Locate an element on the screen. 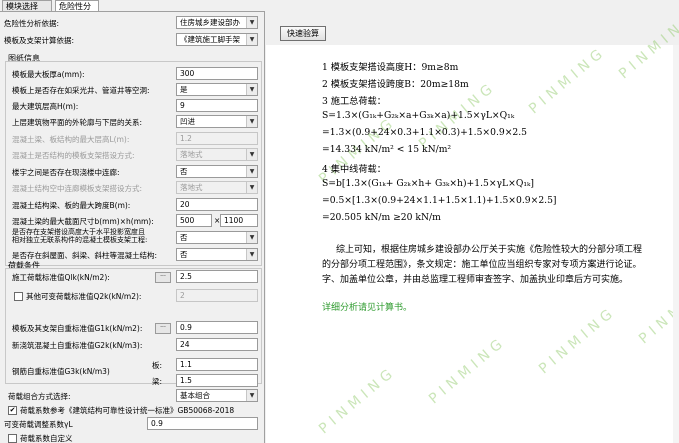 The image size is (679, 443). basis-value: 住房城乡建设部办 is located at coordinates (210, 22).